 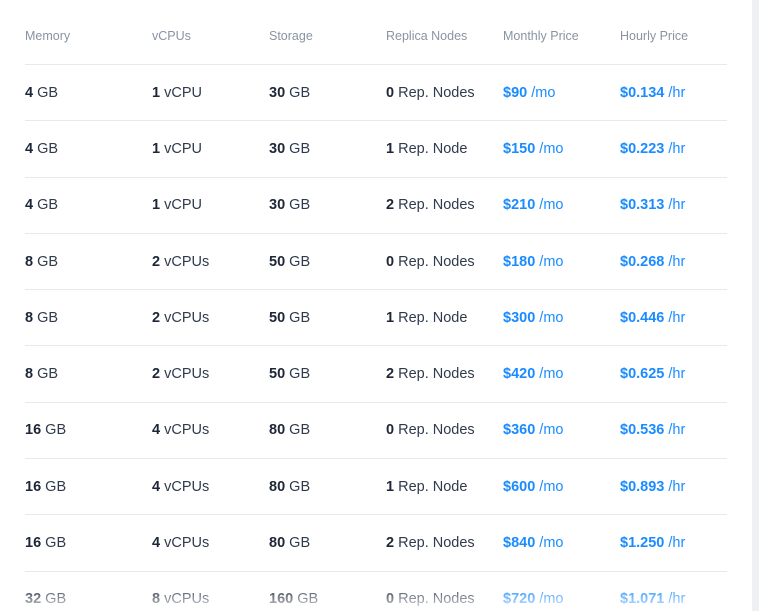 I want to click on monthly-price-cell: $720 /mo, so click(x=561, y=599).